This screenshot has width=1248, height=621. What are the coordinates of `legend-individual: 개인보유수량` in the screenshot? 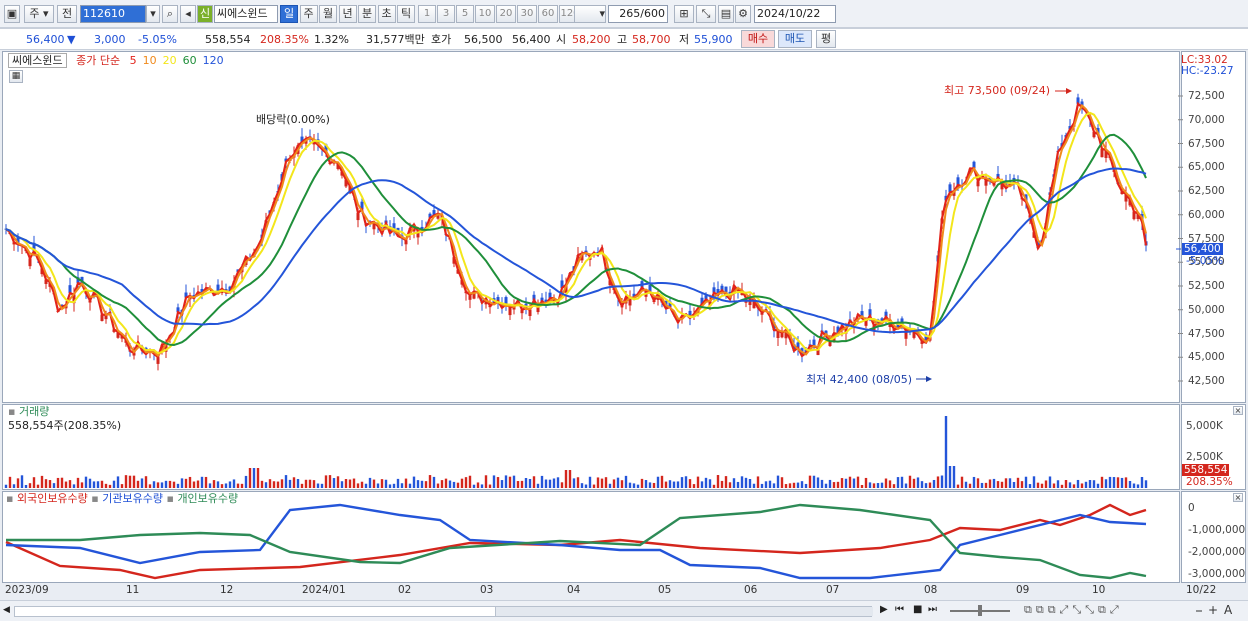 It's located at (208, 498).